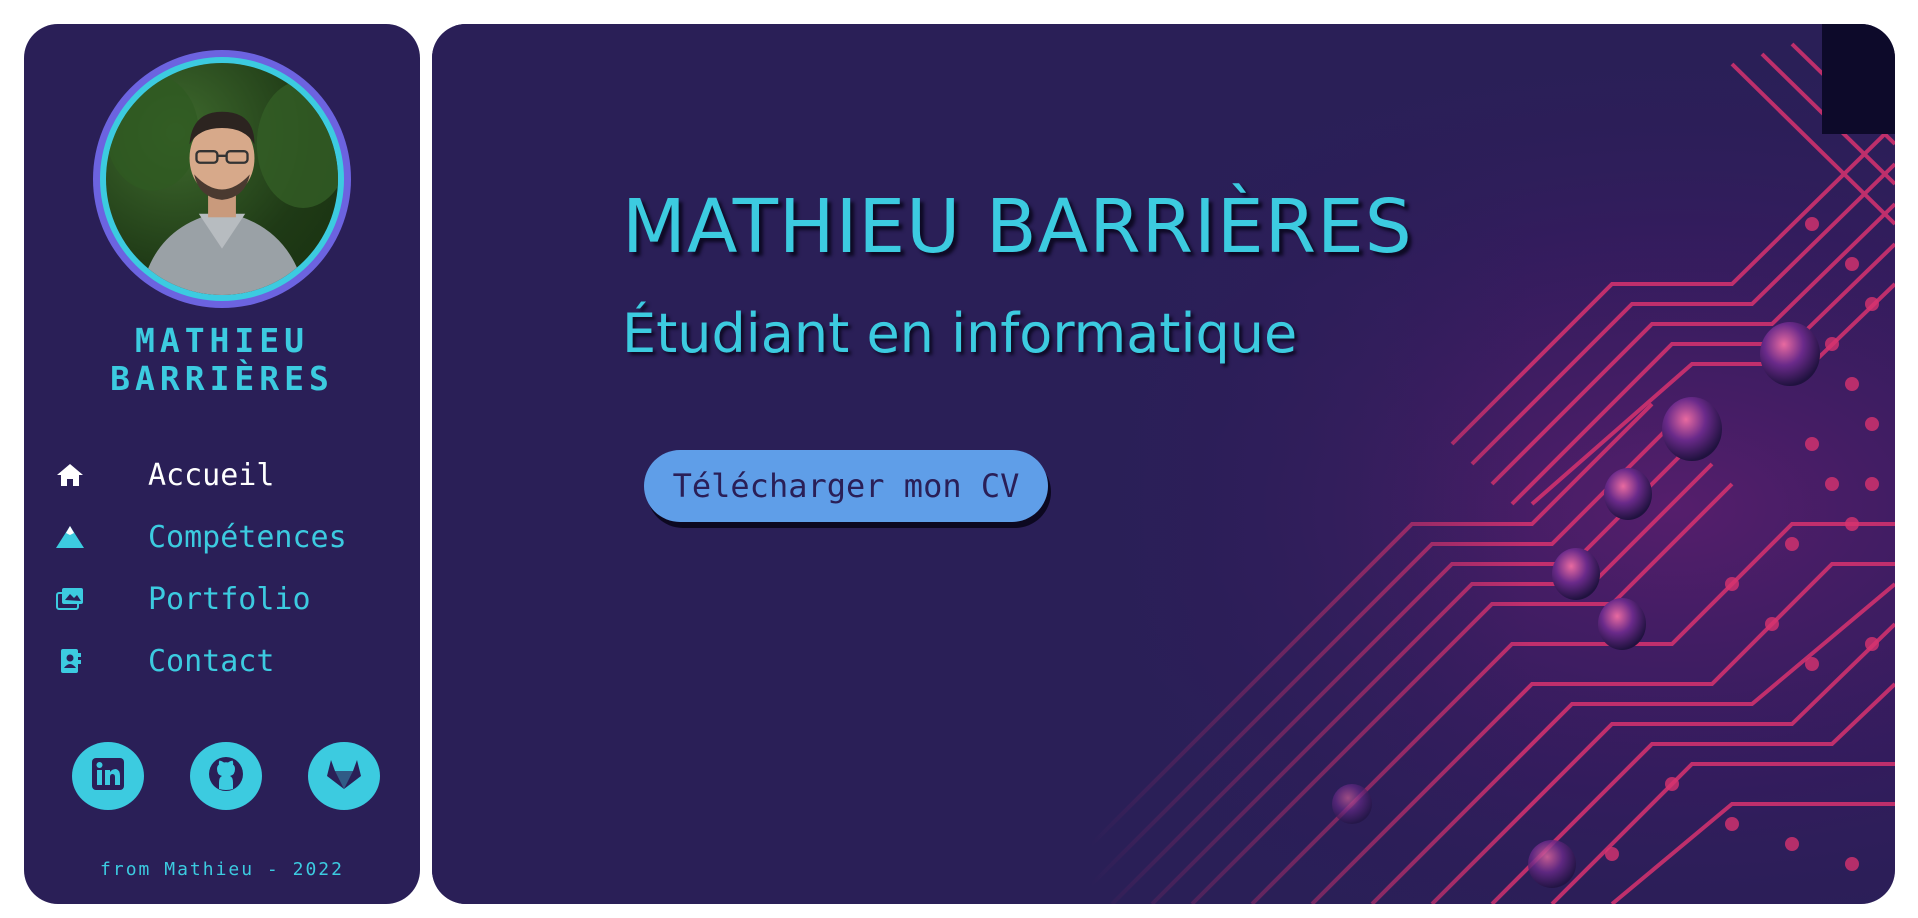 Image resolution: width=1918 pixels, height=918 pixels. I want to click on linkedin-button, so click(108, 776).